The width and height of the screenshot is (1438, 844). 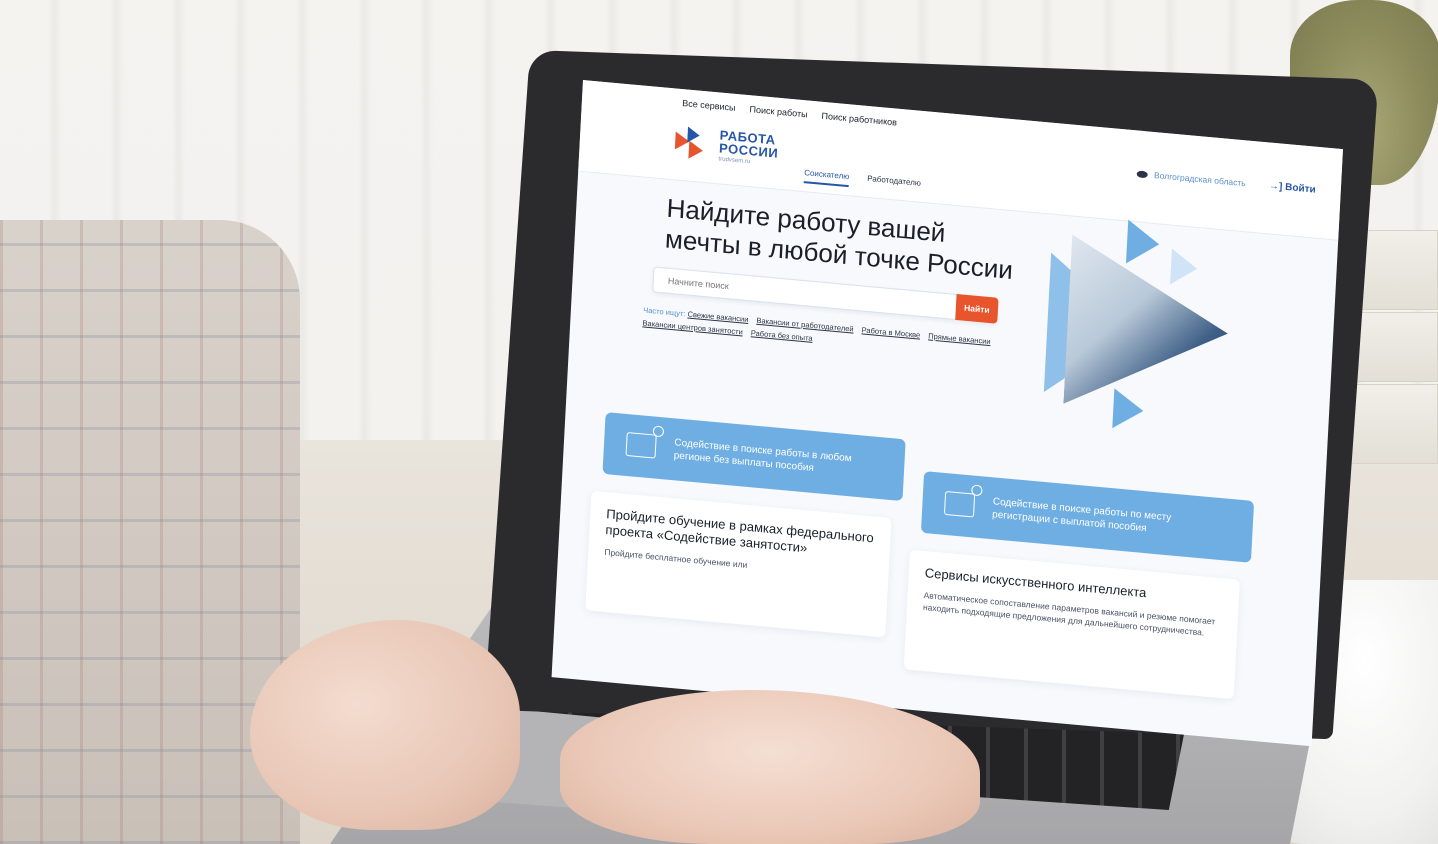 What do you see at coordinates (726, 145) in the screenshot?
I see `site-logo: РАБОТА РОССИИ trudvsem.ru` at bounding box center [726, 145].